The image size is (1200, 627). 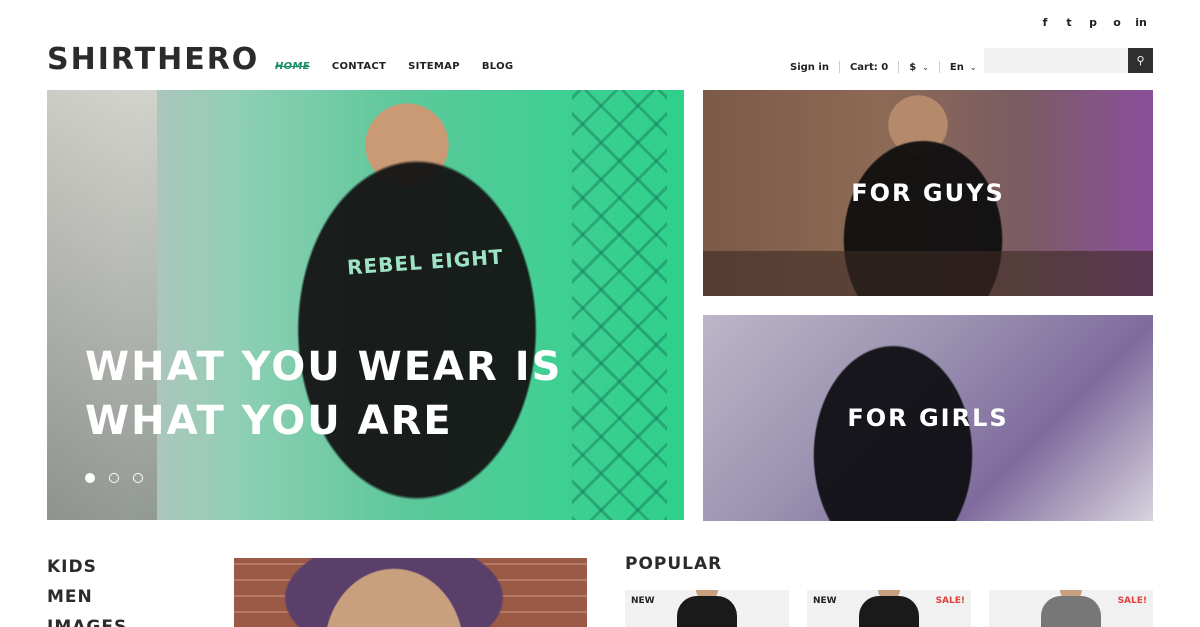 I want to click on product-card: NEW, so click(x=707, y=608).